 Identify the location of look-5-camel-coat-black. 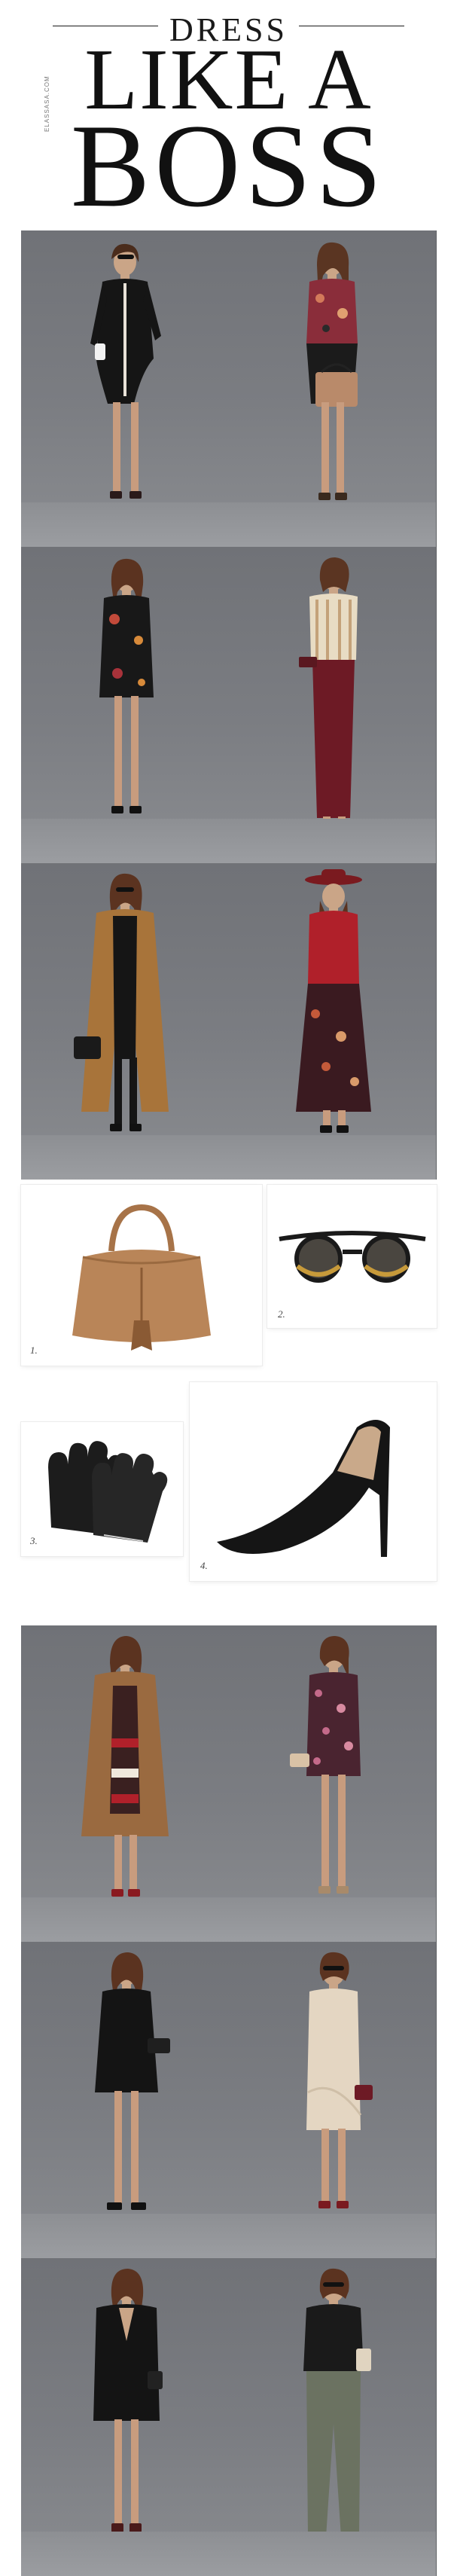
(125, 1022).